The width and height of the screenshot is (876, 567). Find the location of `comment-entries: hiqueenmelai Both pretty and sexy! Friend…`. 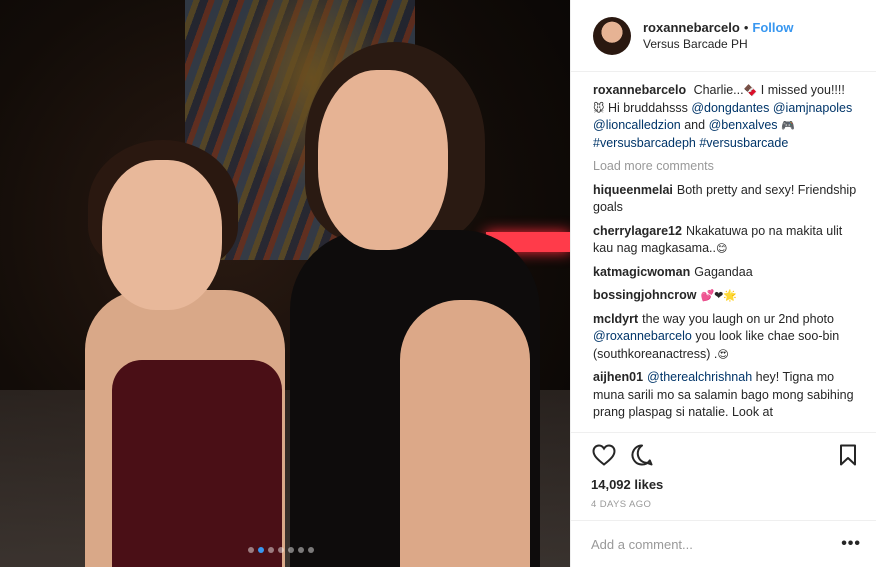

comment-entries: hiqueenmelai Both pretty and sexy! Friend… is located at coordinates (726, 302).